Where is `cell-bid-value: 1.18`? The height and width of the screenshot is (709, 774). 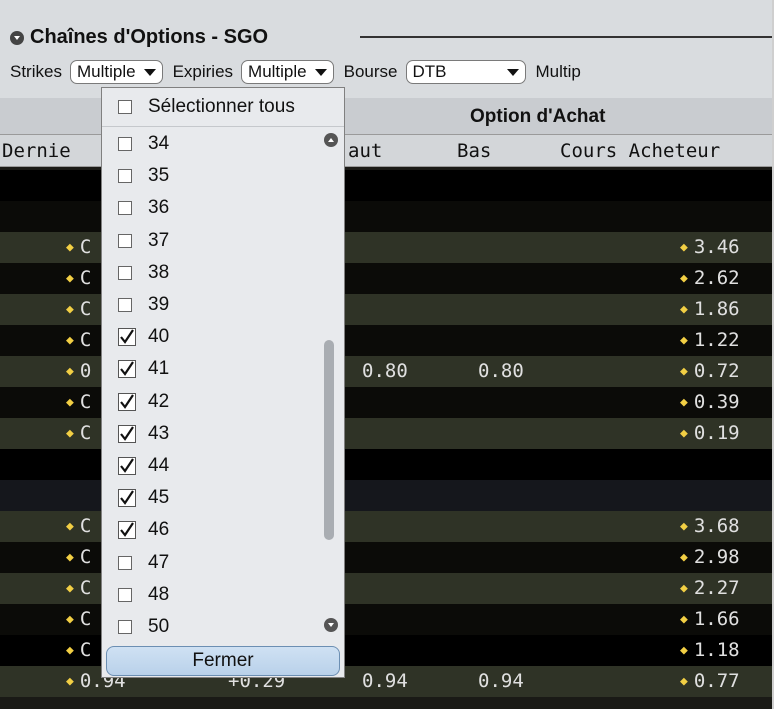 cell-bid-value: 1.18 is located at coordinates (716, 650).